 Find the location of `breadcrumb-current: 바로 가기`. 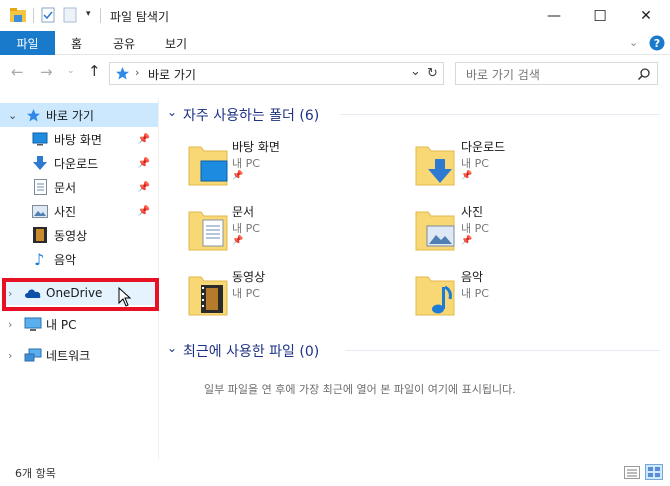

breadcrumb-current: 바로 가기 is located at coordinates (172, 74).